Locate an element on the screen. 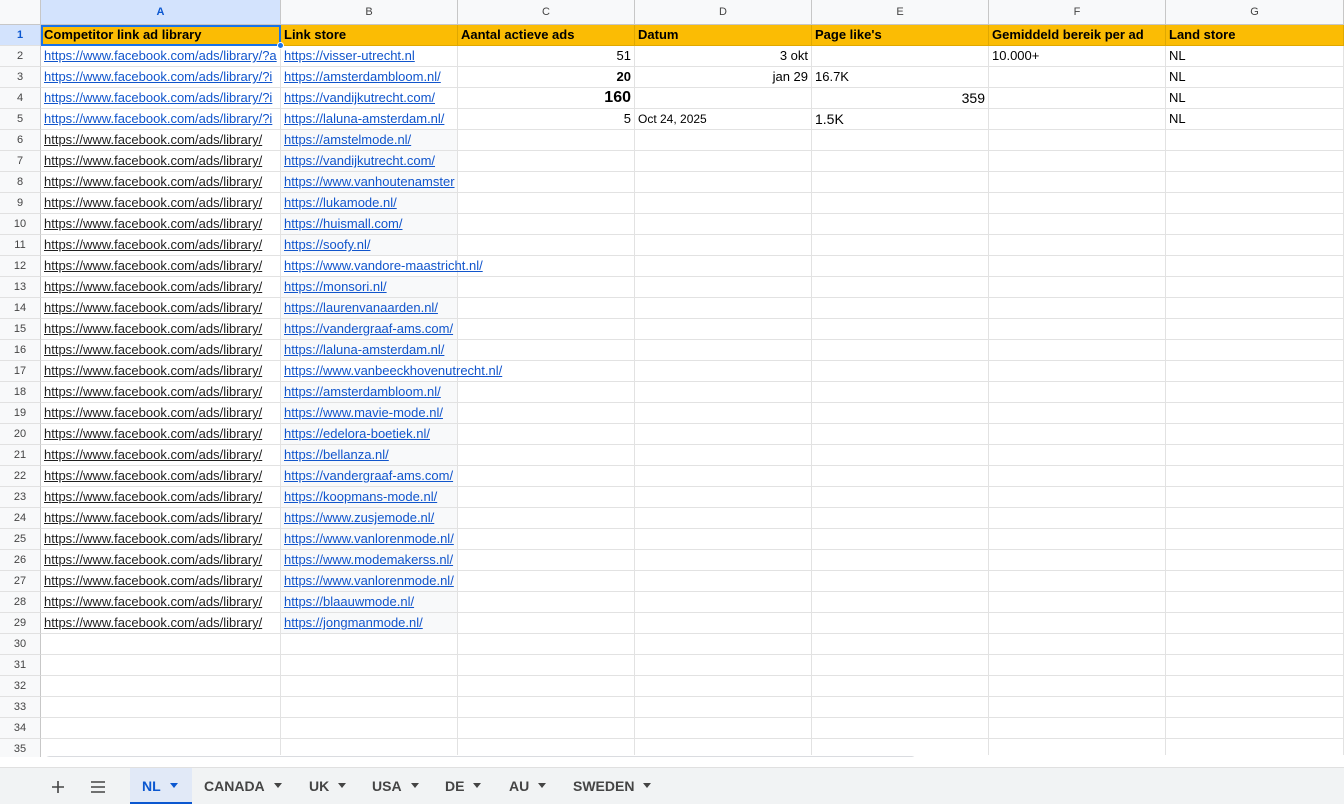 Image resolution: width=1344 pixels, height=804 pixels. row-header: 5 is located at coordinates (20, 119).